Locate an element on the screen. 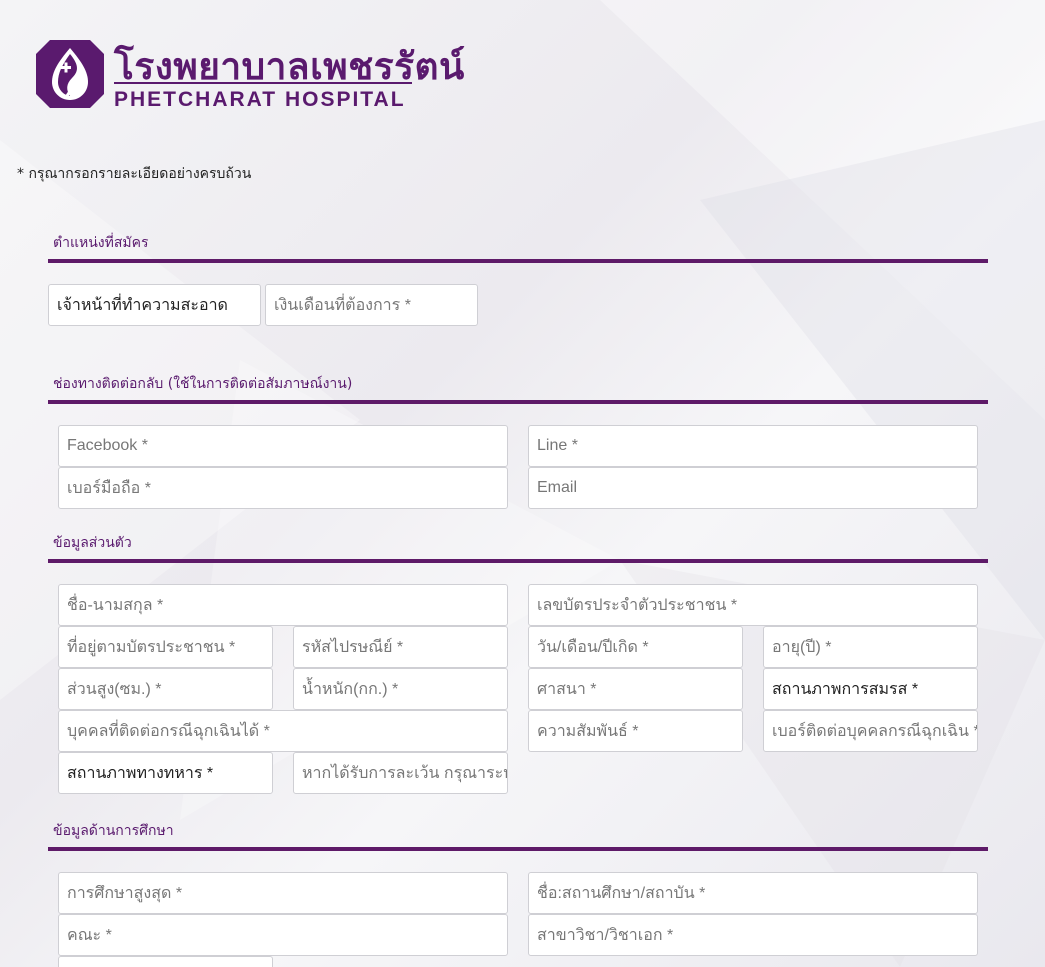 The image size is (1045, 967). hospital-logo-icon is located at coordinates (70, 74).